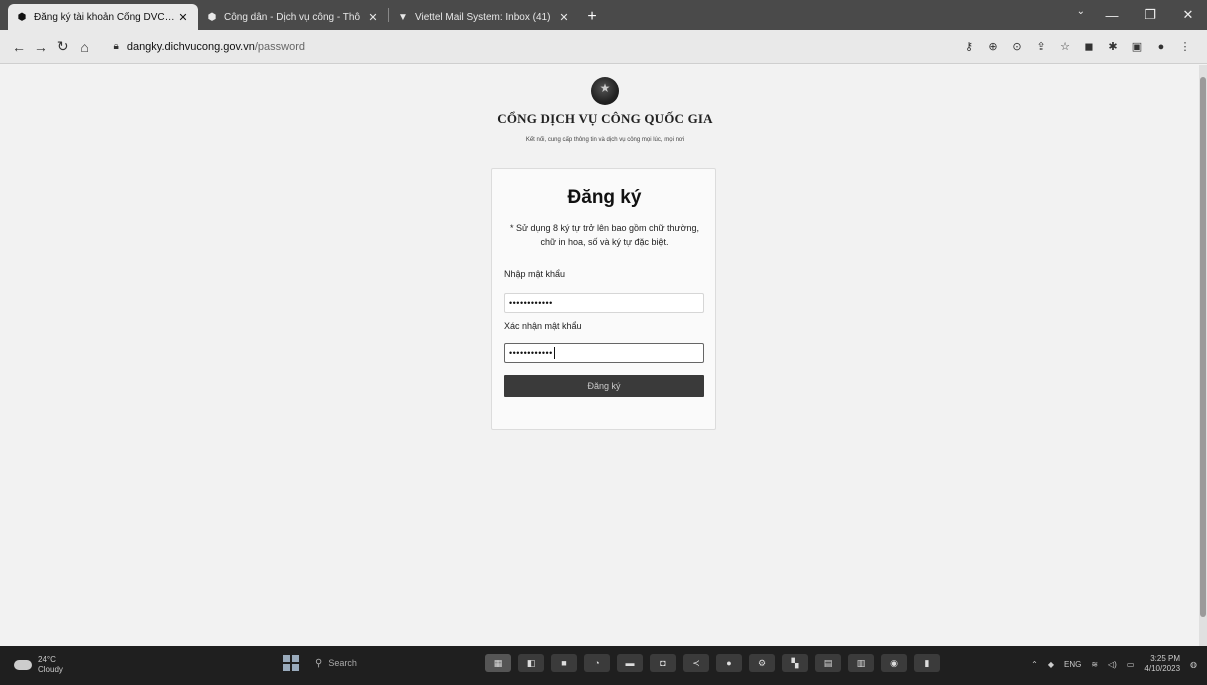 The height and width of the screenshot is (685, 1207). I want to click on tab-title: Đăng ký tài khoản Cổng DVC qu, so click(105, 17).